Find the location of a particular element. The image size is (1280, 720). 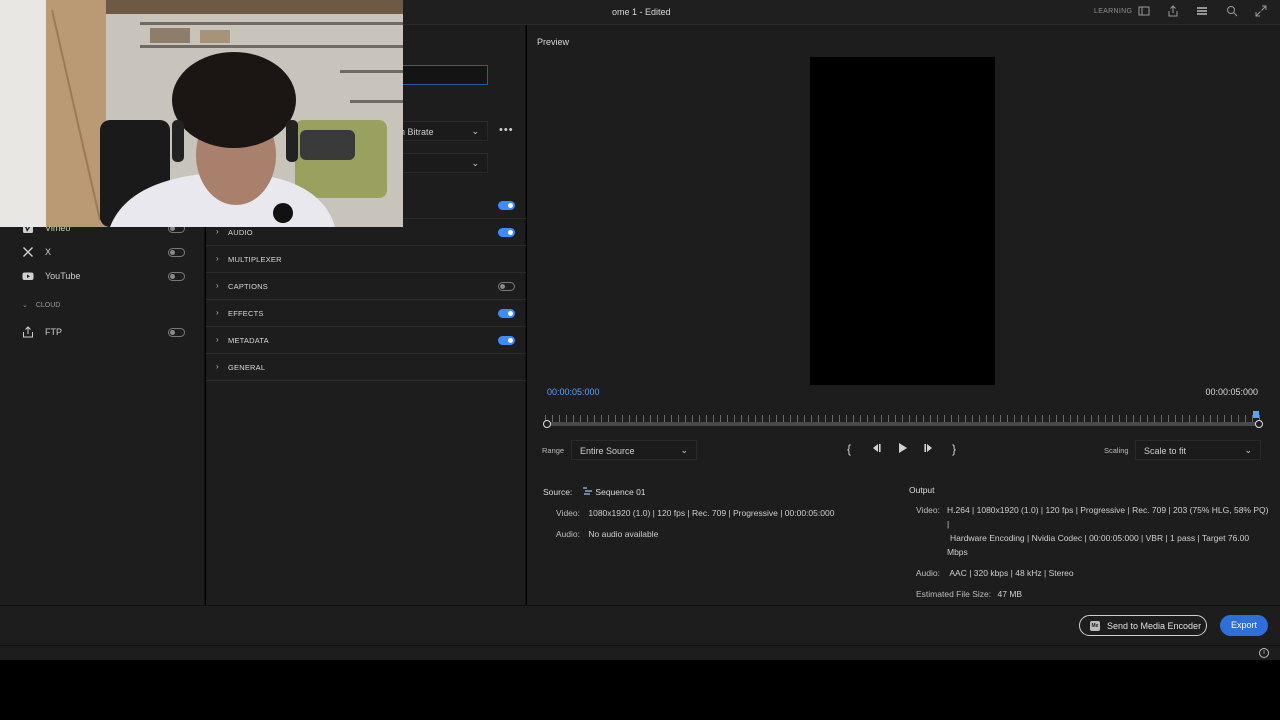

video-toggle is located at coordinates (506, 205).